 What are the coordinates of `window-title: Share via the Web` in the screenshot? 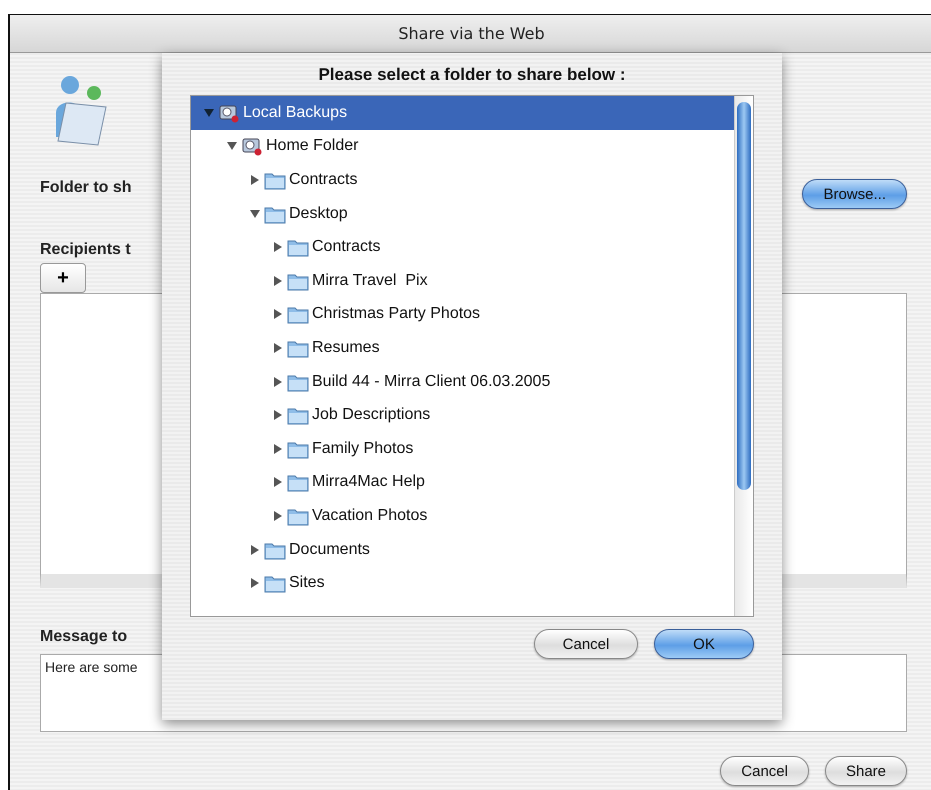 It's located at (470, 34).